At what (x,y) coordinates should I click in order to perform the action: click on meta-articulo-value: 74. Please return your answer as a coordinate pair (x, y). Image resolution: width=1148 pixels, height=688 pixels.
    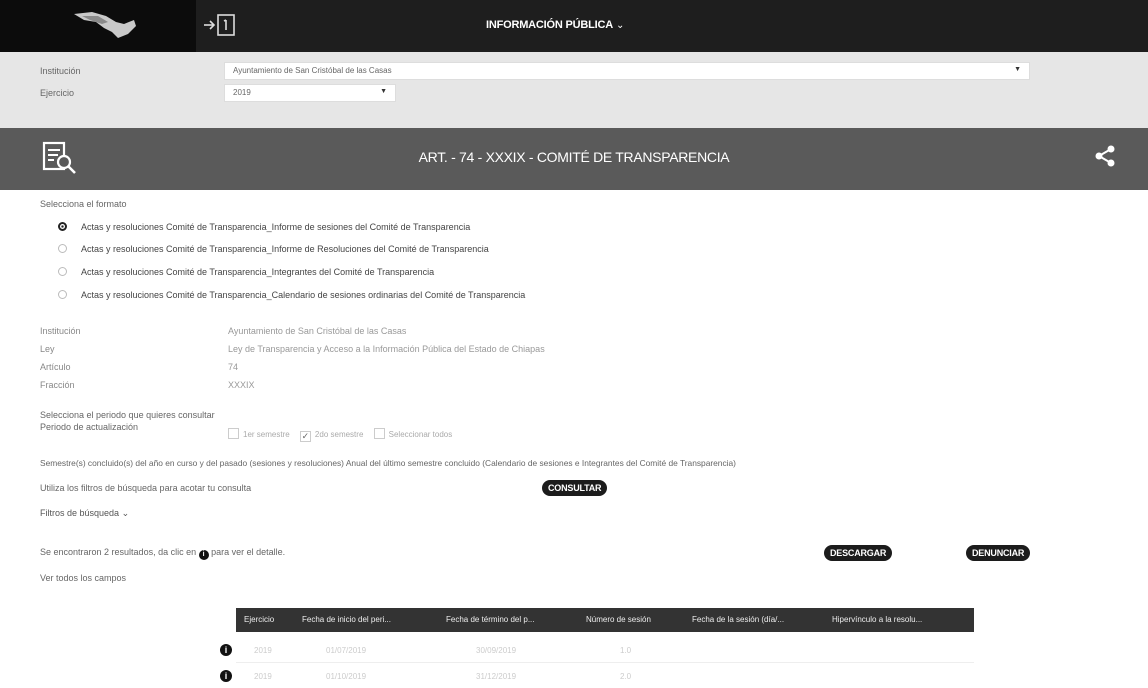
    Looking at the image, I should click on (233, 367).